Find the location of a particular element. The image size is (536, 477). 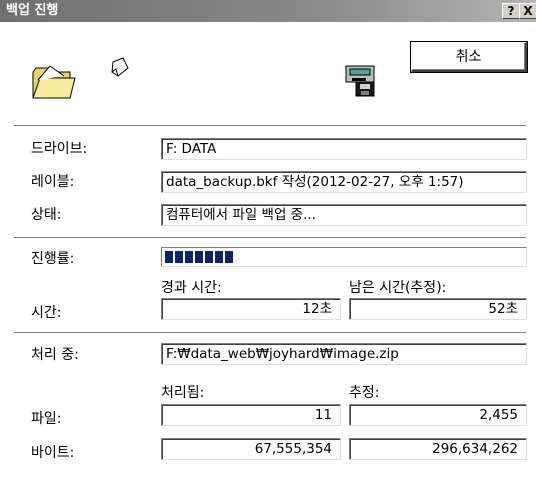

bytes-label: 바이트: is located at coordinates (53, 453).